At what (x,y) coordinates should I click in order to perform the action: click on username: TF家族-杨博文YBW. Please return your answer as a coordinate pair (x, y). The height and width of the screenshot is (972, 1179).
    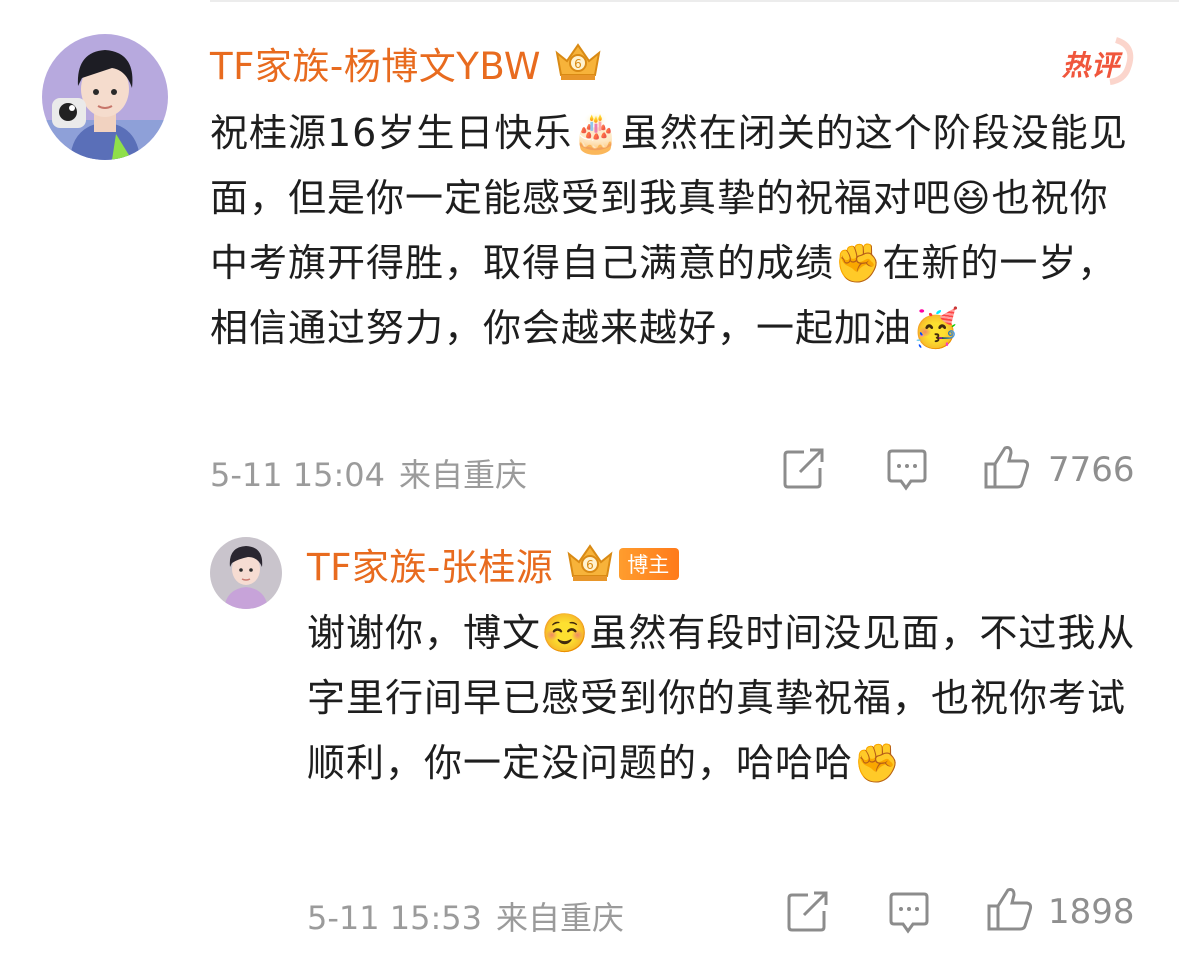
    Looking at the image, I should click on (375, 63).